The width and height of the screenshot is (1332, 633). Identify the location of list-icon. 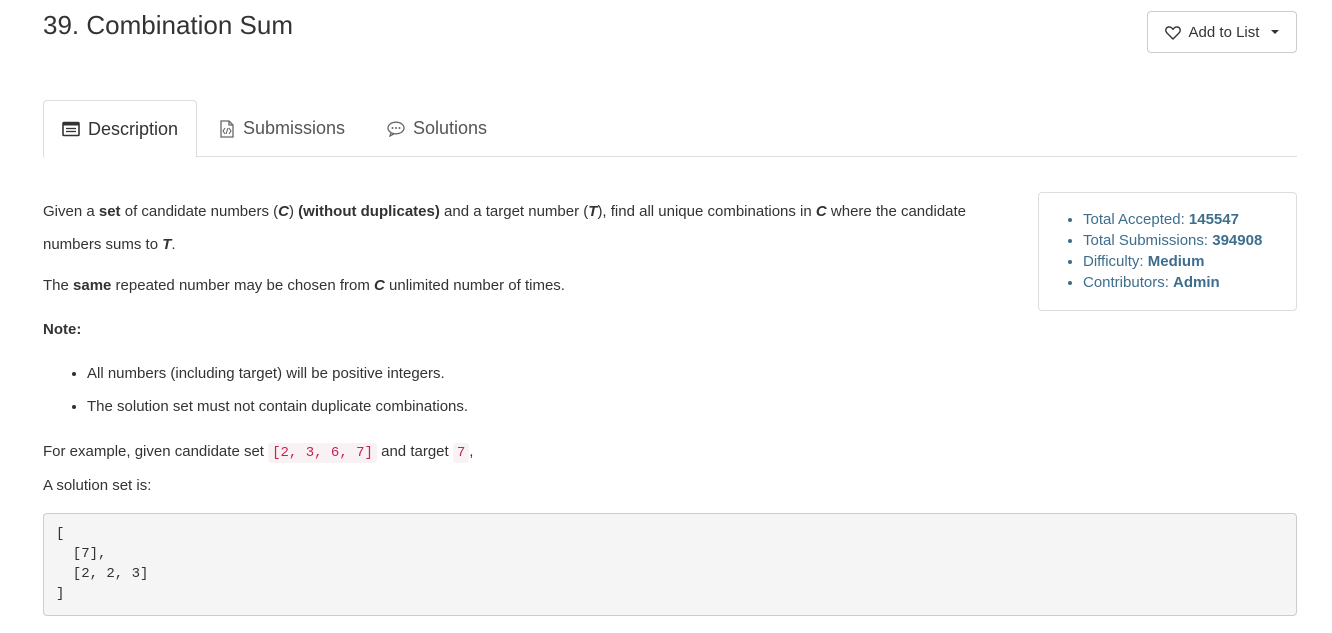
(71, 129).